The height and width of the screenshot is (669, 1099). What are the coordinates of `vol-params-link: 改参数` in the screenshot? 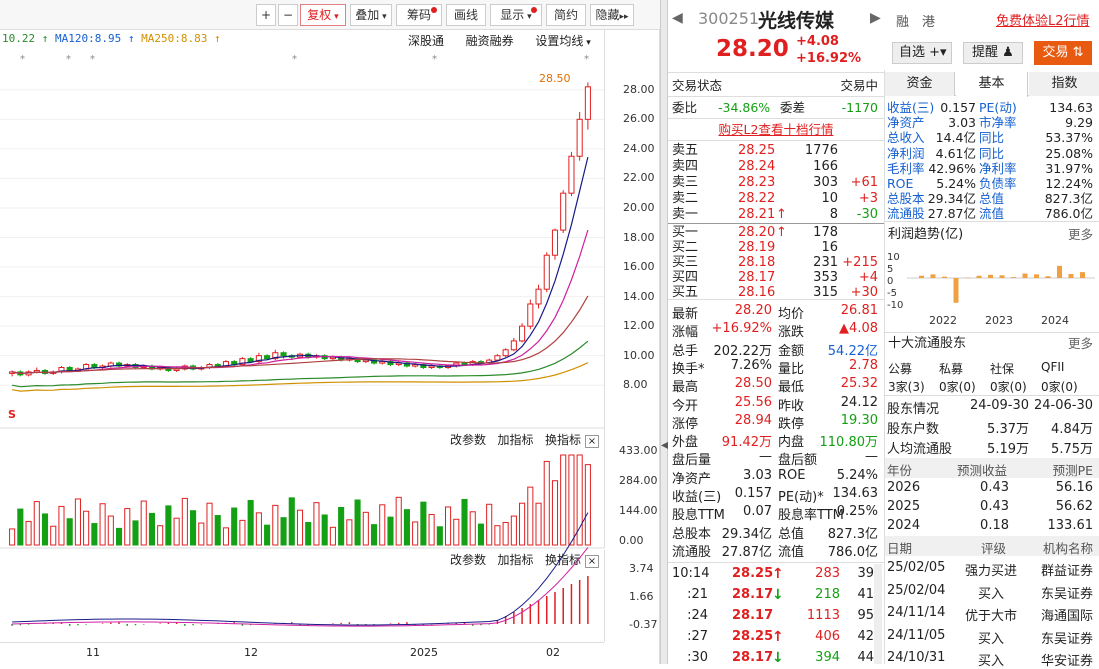 It's located at (468, 440).